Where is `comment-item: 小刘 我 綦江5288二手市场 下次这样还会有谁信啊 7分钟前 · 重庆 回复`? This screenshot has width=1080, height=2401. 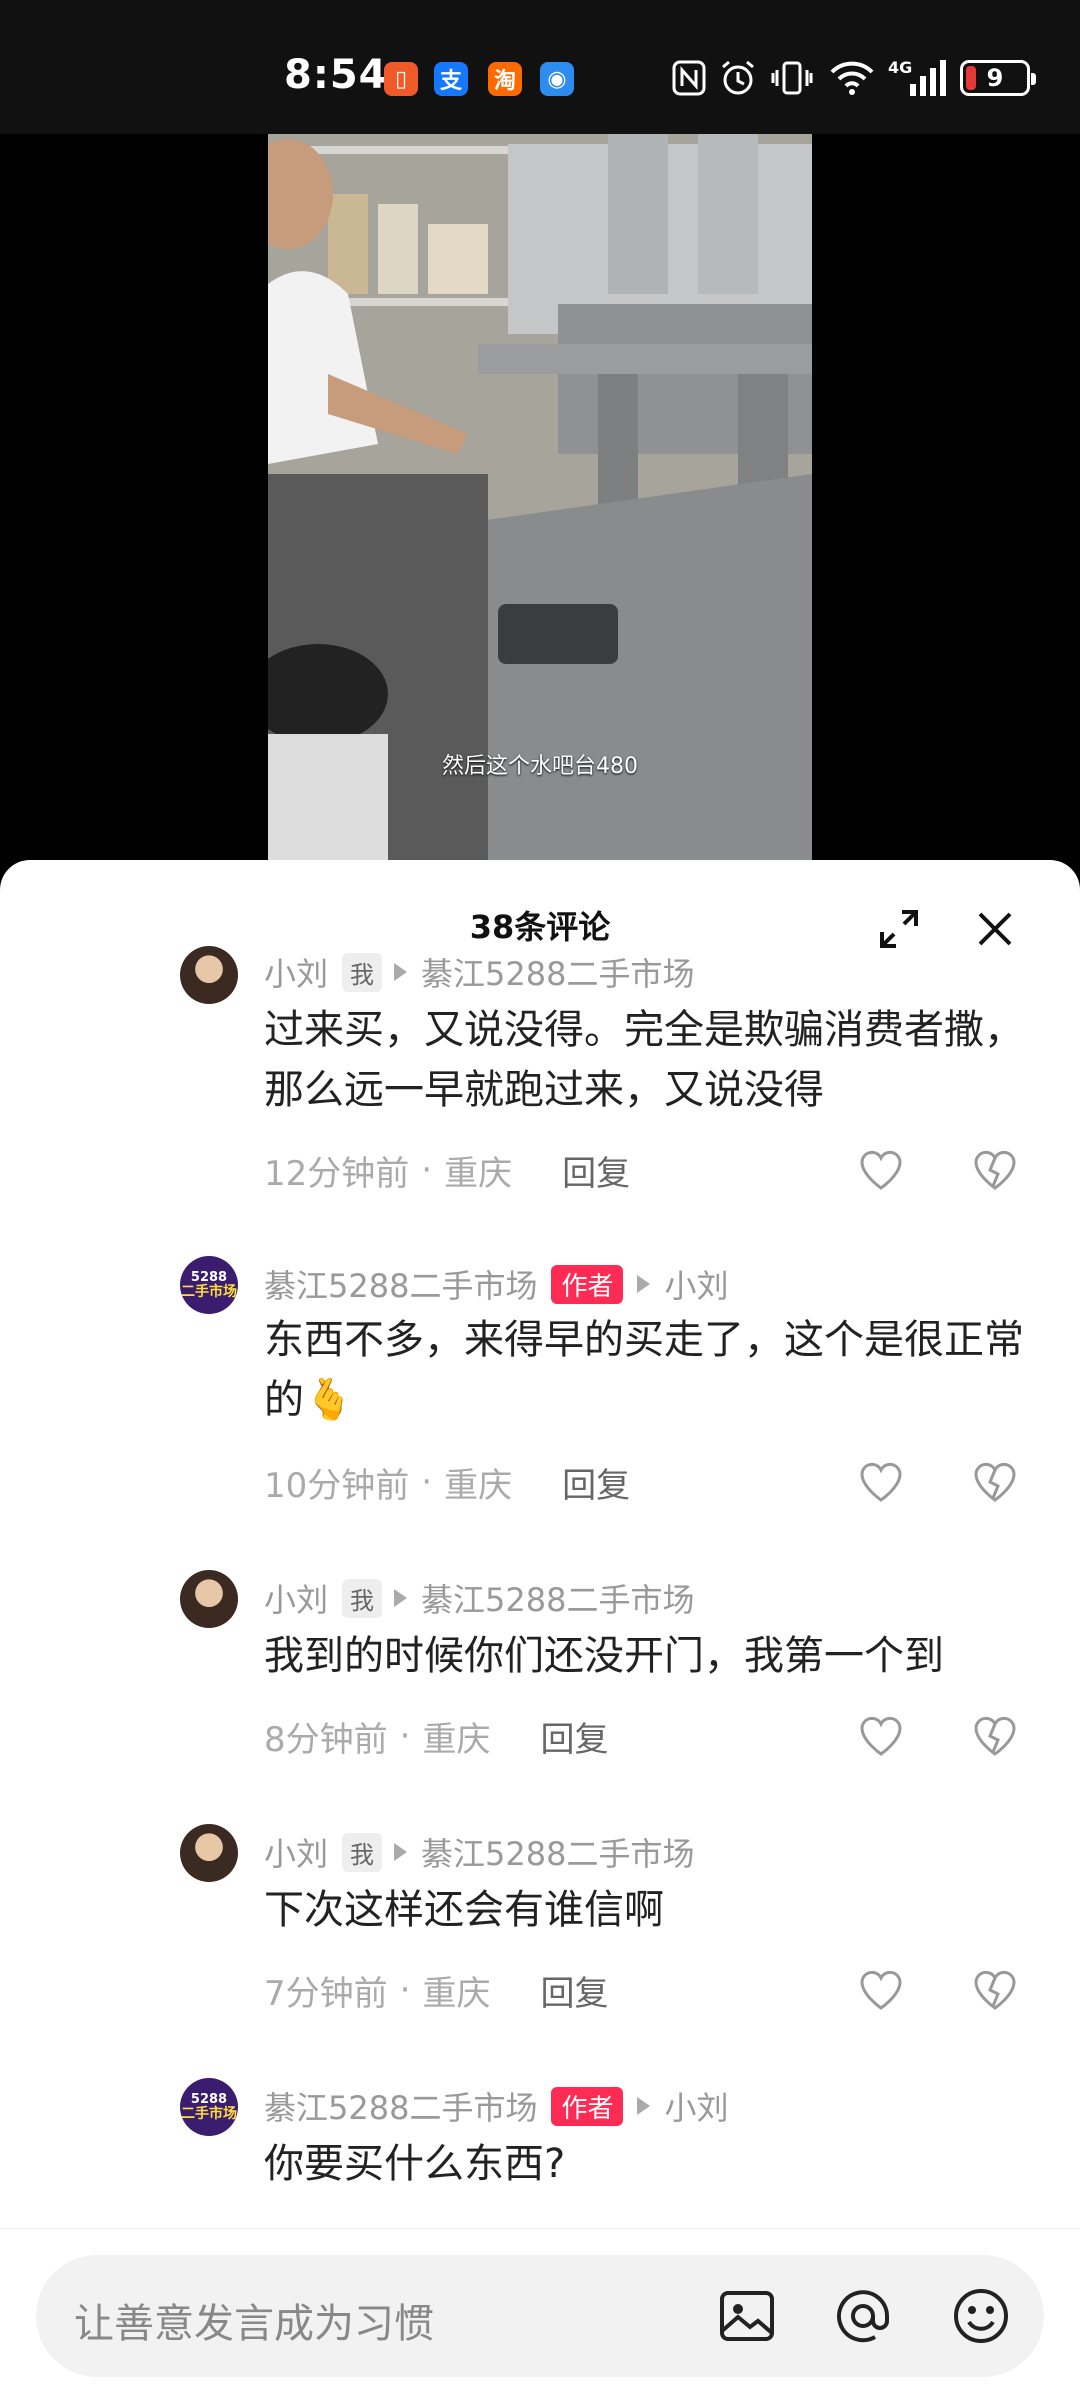 comment-item: 小刘 我 綦江5288二手市场 下次这样还会有谁信啊 7分钟前 · 重庆 回复 is located at coordinates (540, 1944).